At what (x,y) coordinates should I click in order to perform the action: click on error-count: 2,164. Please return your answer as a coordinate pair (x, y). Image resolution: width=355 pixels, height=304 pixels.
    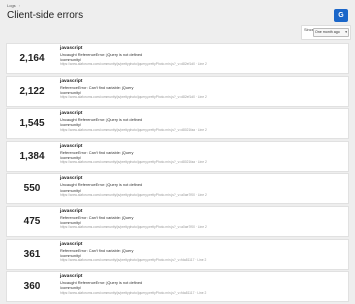
    Looking at the image, I should click on (32, 58).